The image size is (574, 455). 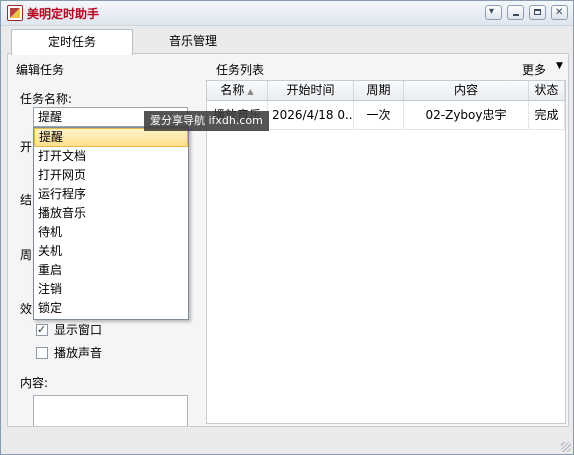 I want to click on maximize-button, so click(x=537, y=12).